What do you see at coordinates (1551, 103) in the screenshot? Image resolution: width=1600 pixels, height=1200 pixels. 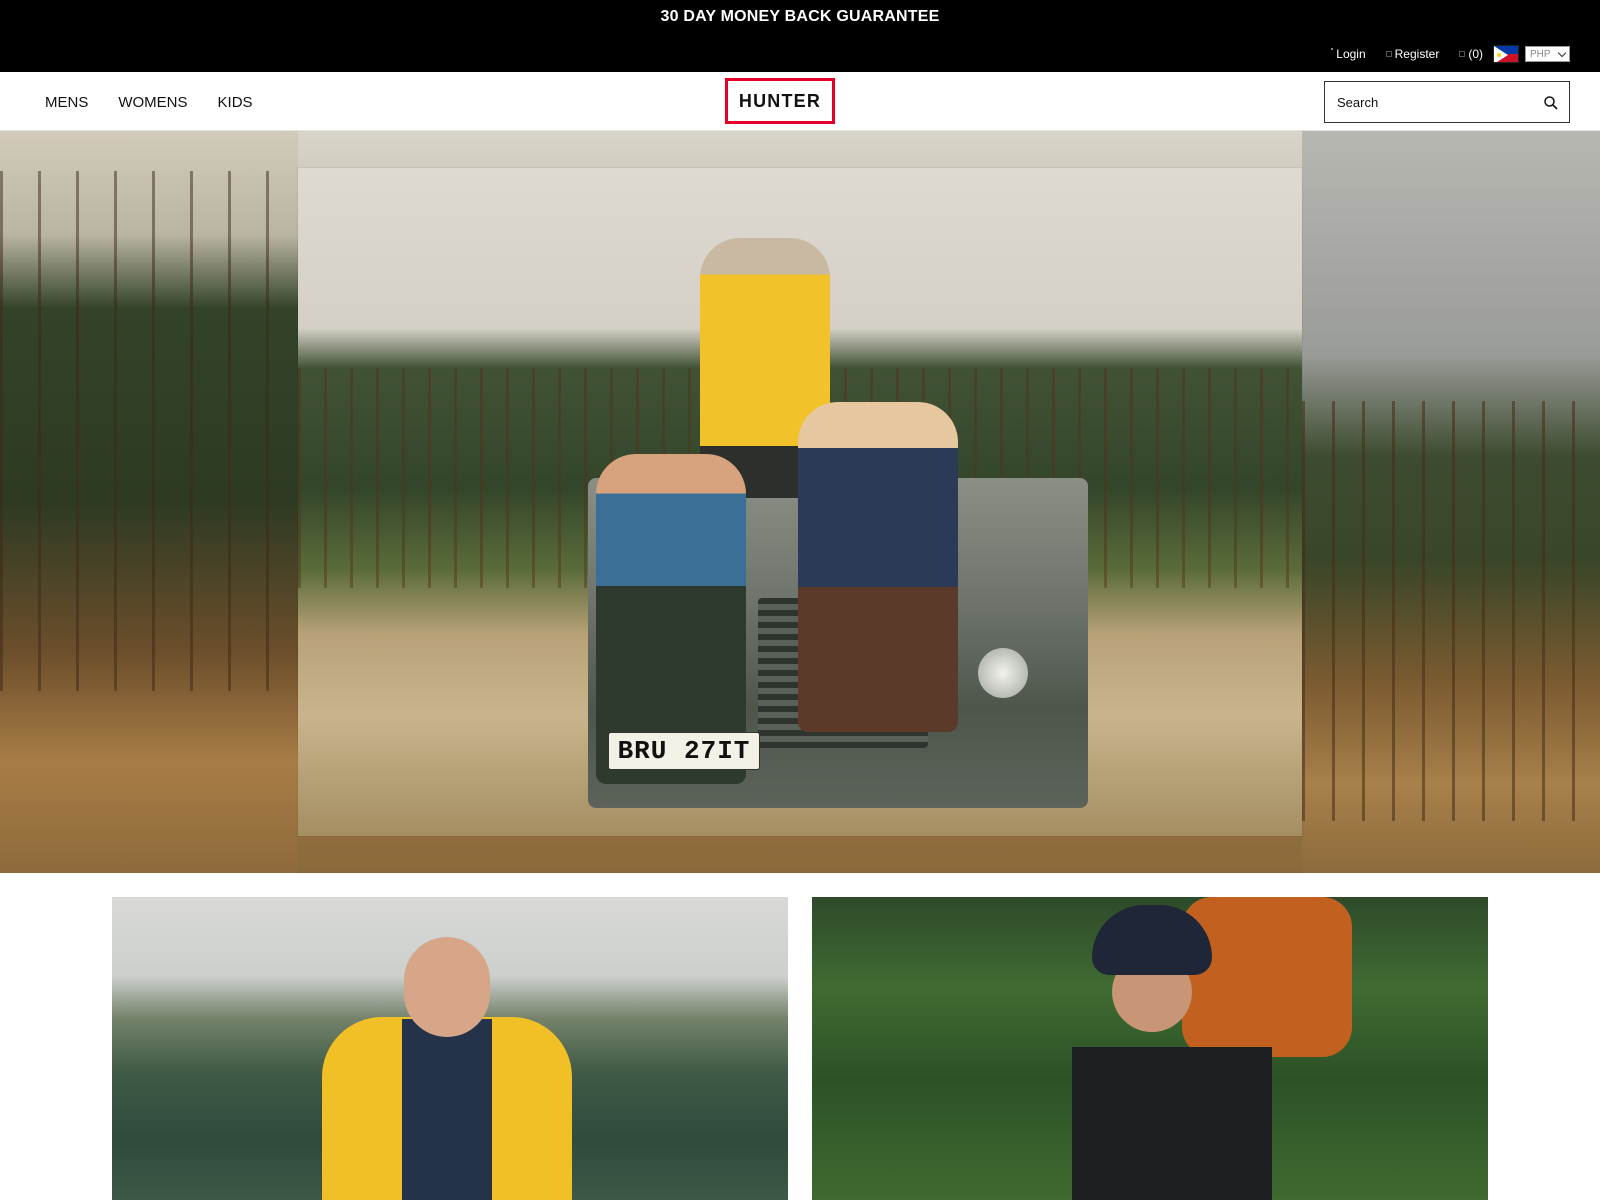 I see `search-icon` at bounding box center [1551, 103].